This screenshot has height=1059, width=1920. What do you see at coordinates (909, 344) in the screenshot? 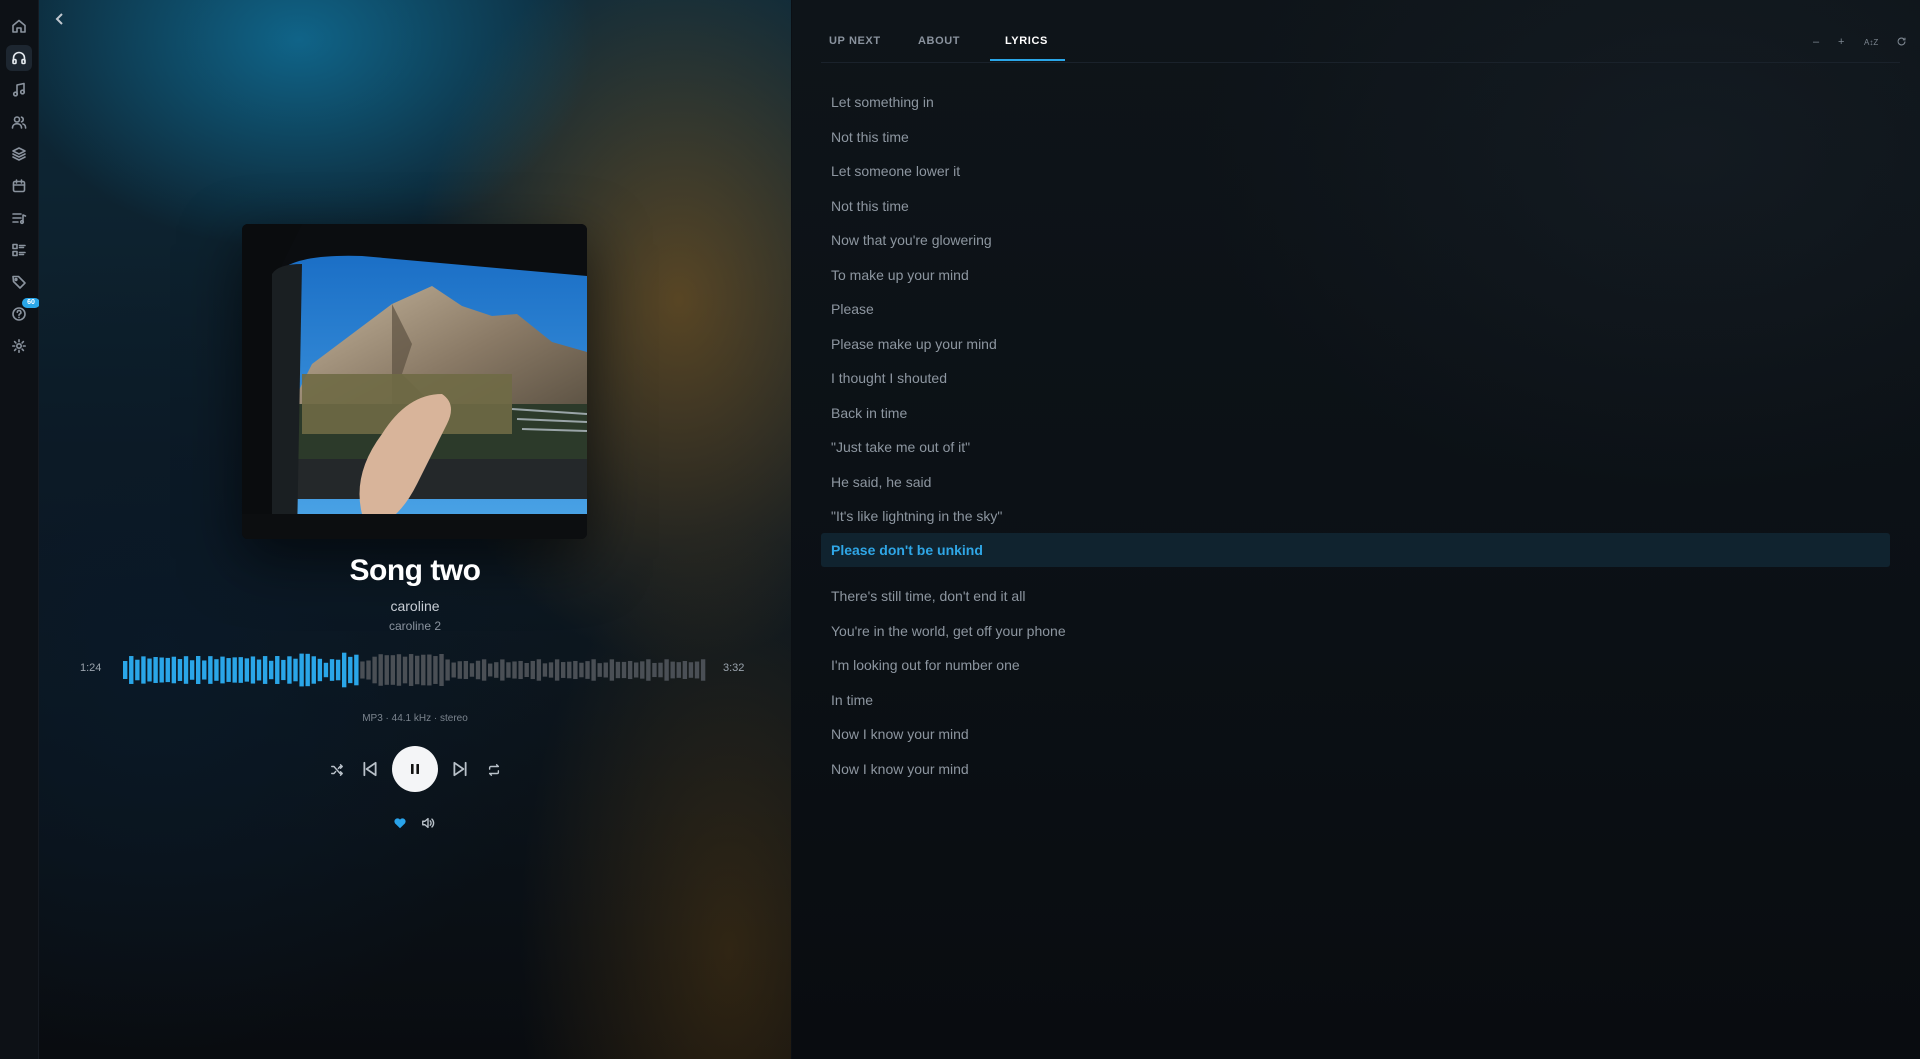
I see `lyric-line: Please make up your mind` at bounding box center [909, 344].